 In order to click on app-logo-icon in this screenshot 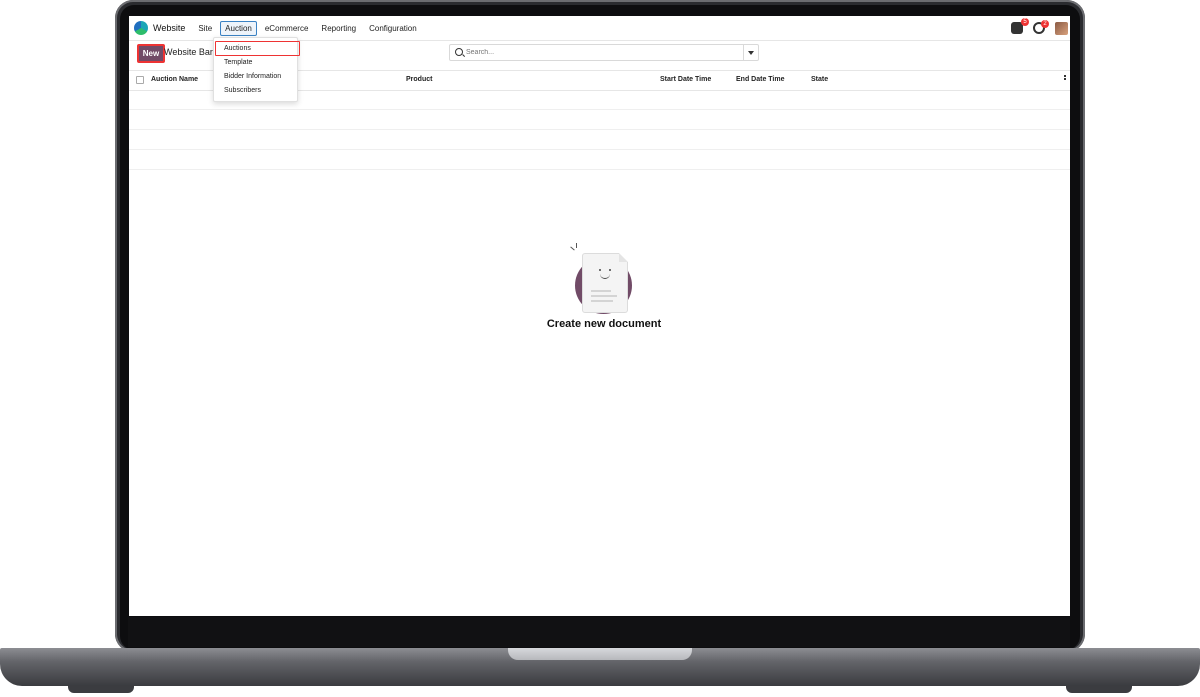, I will do `click(141, 28)`.